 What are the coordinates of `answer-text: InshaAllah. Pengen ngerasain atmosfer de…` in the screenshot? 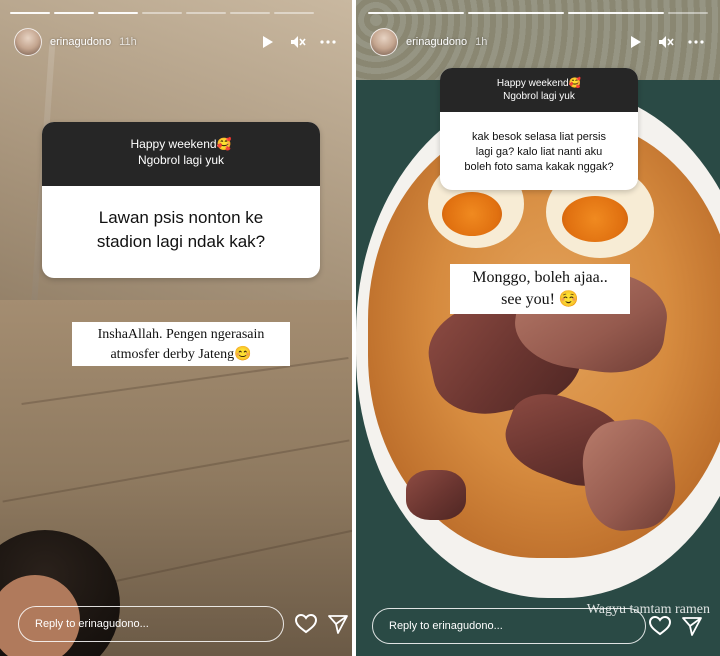 It's located at (181, 344).